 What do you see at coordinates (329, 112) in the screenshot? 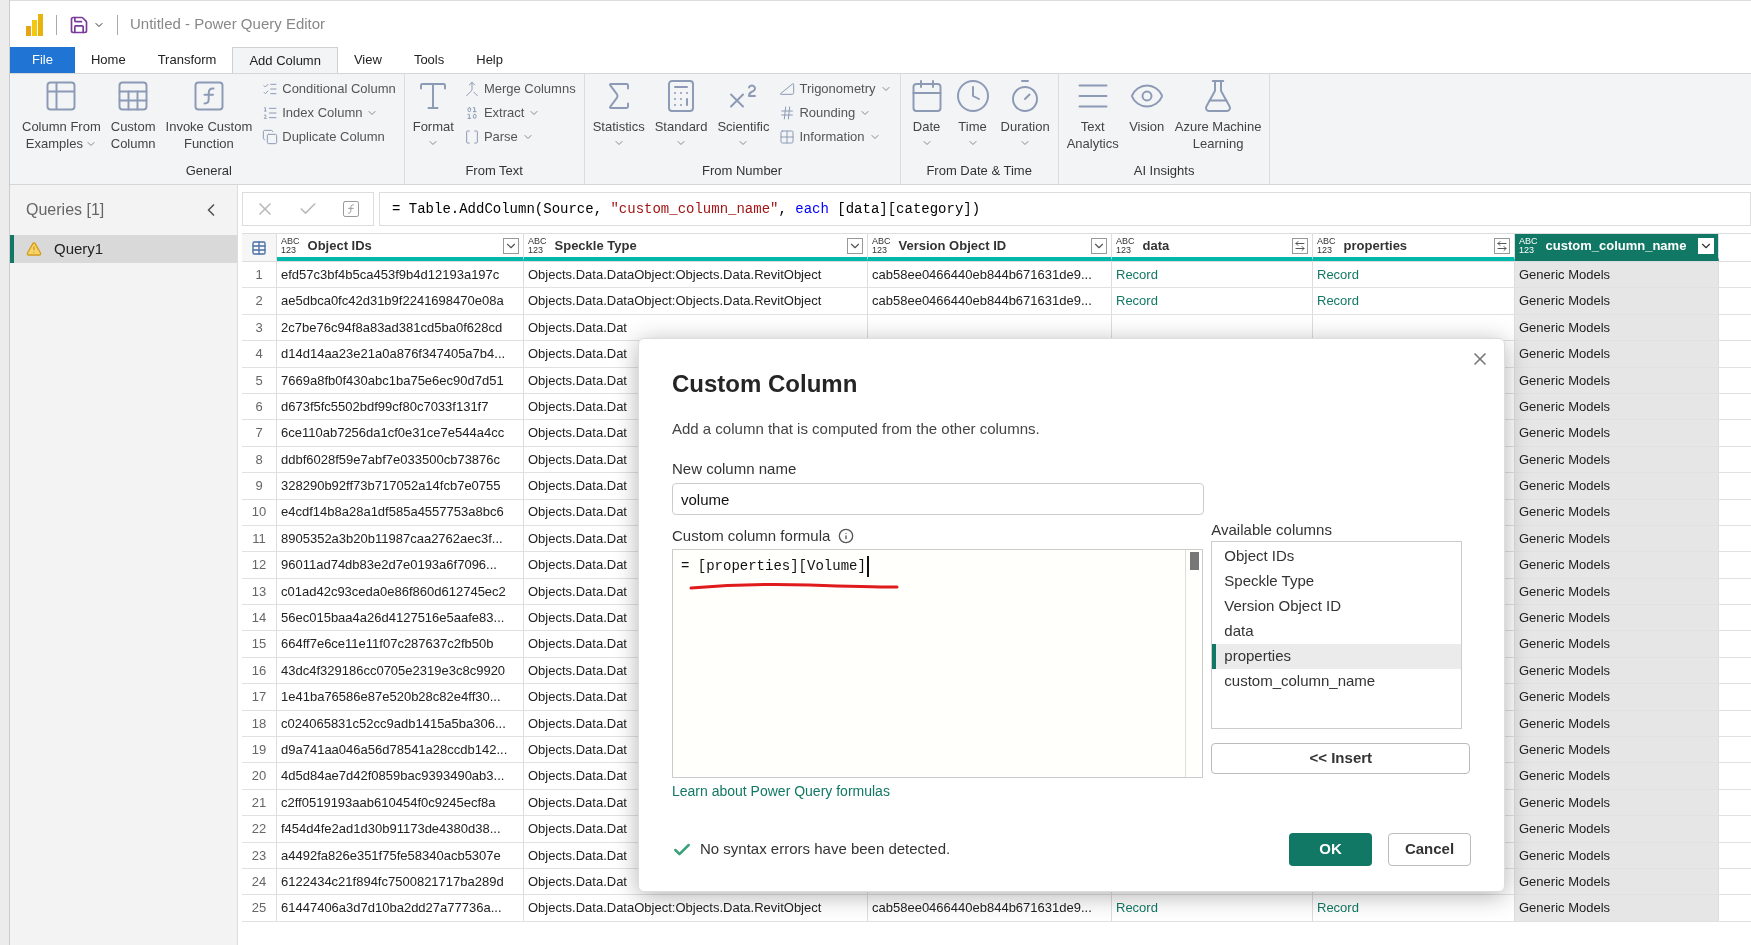
I see `ribbon-button: Index Column` at bounding box center [329, 112].